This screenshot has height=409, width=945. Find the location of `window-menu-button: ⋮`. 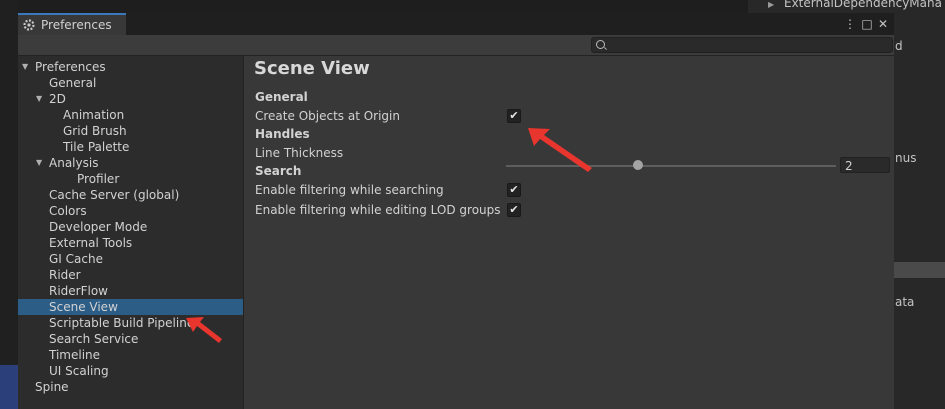

window-menu-button: ⋮ is located at coordinates (850, 24).